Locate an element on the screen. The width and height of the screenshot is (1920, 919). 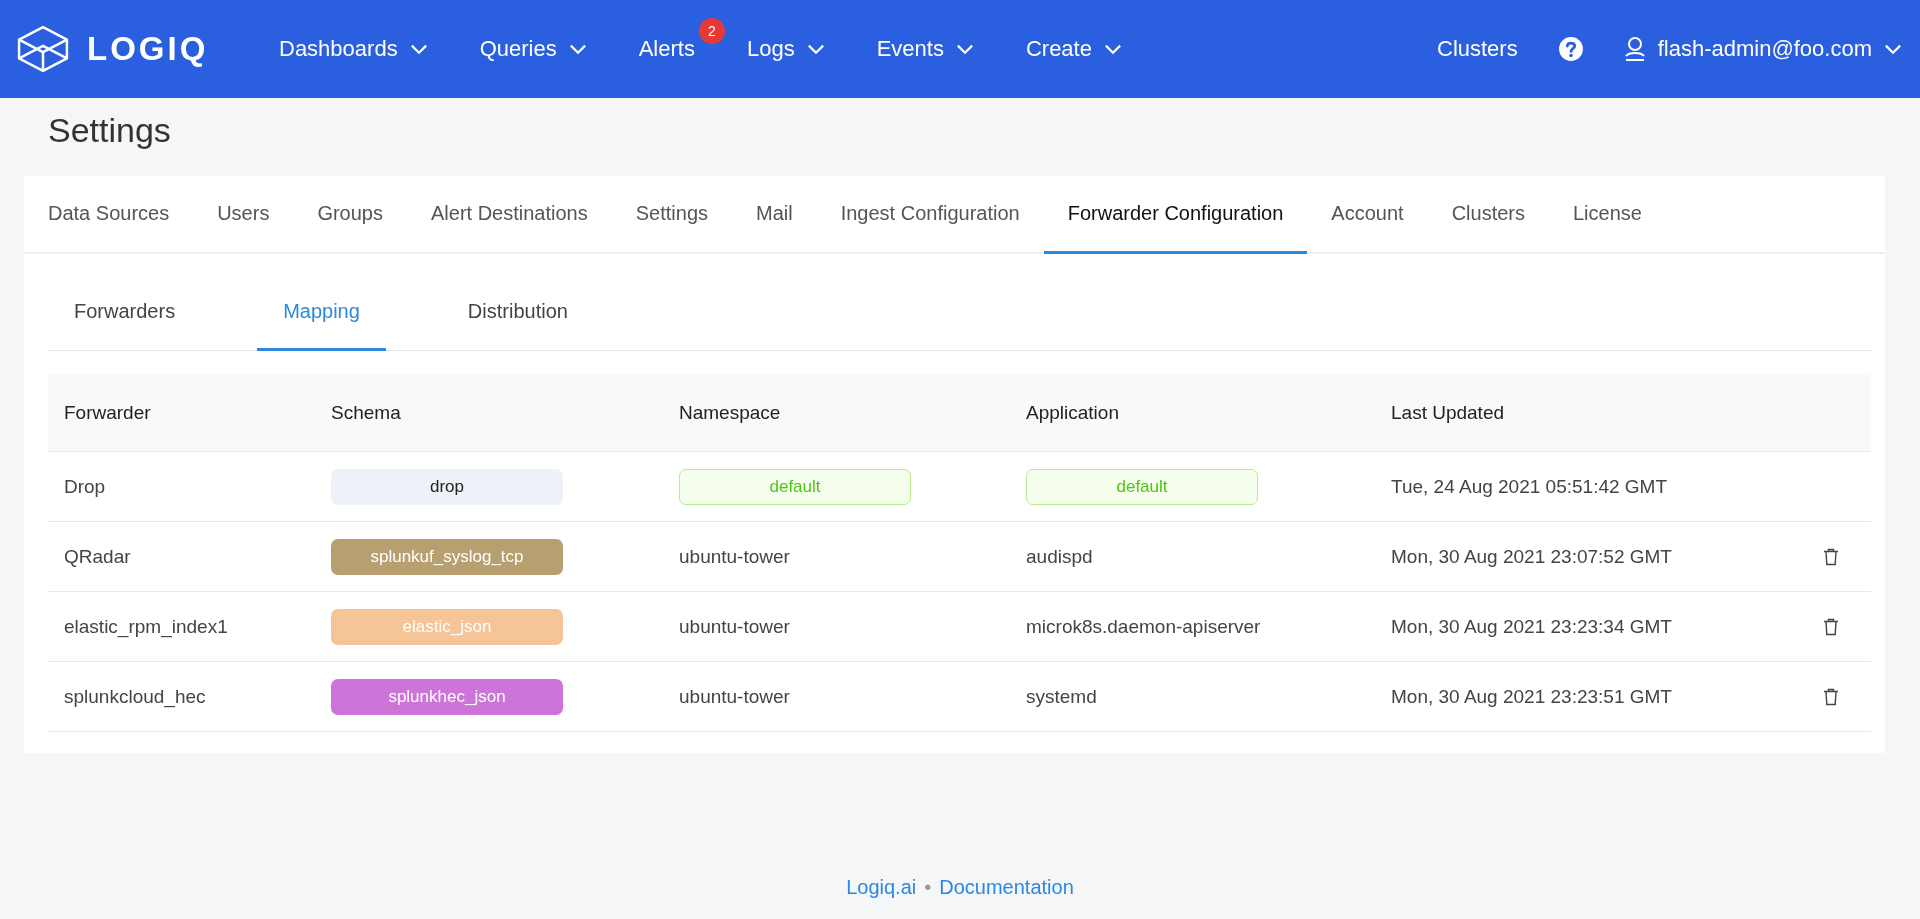
schema-tag: splunkuf_syslog_tcp is located at coordinates (447, 556).